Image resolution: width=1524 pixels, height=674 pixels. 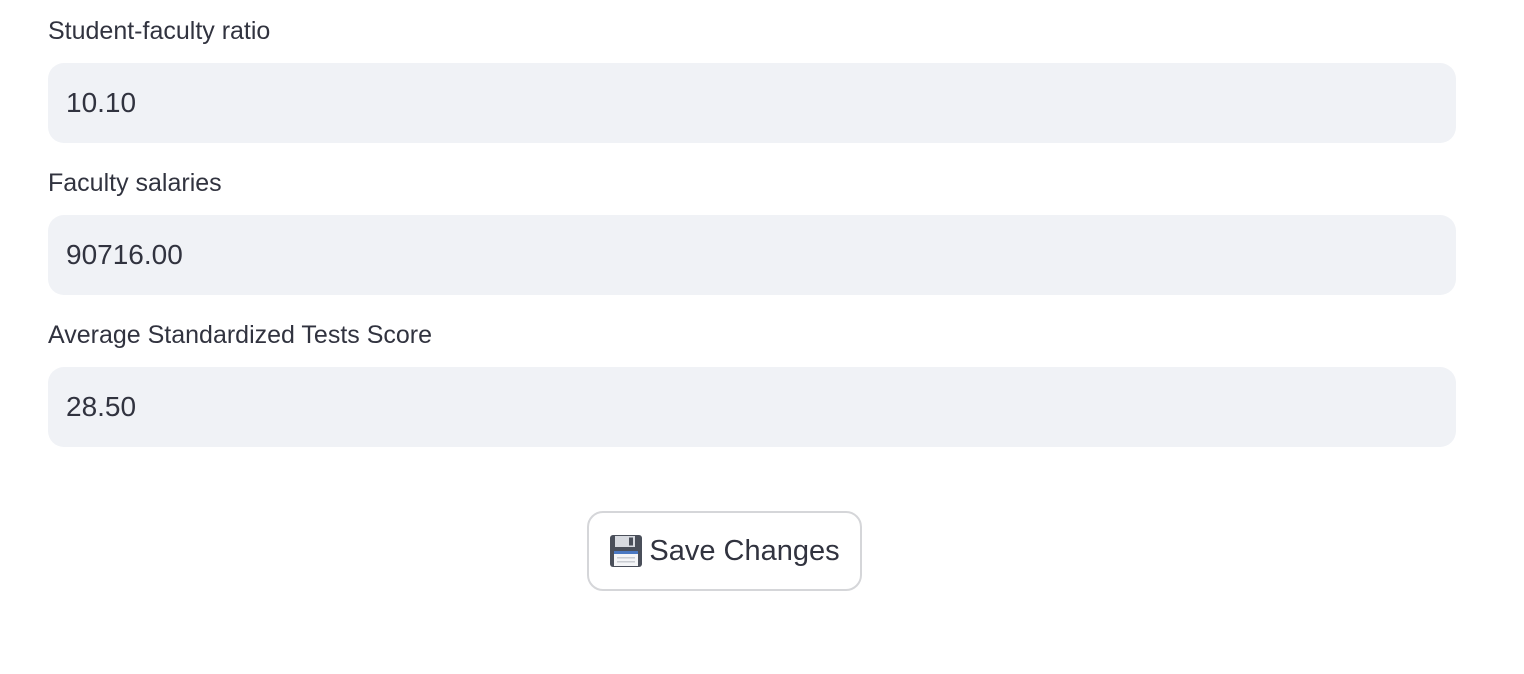 What do you see at coordinates (135, 183) in the screenshot?
I see `faculty-salaries-label: Faculty salaries` at bounding box center [135, 183].